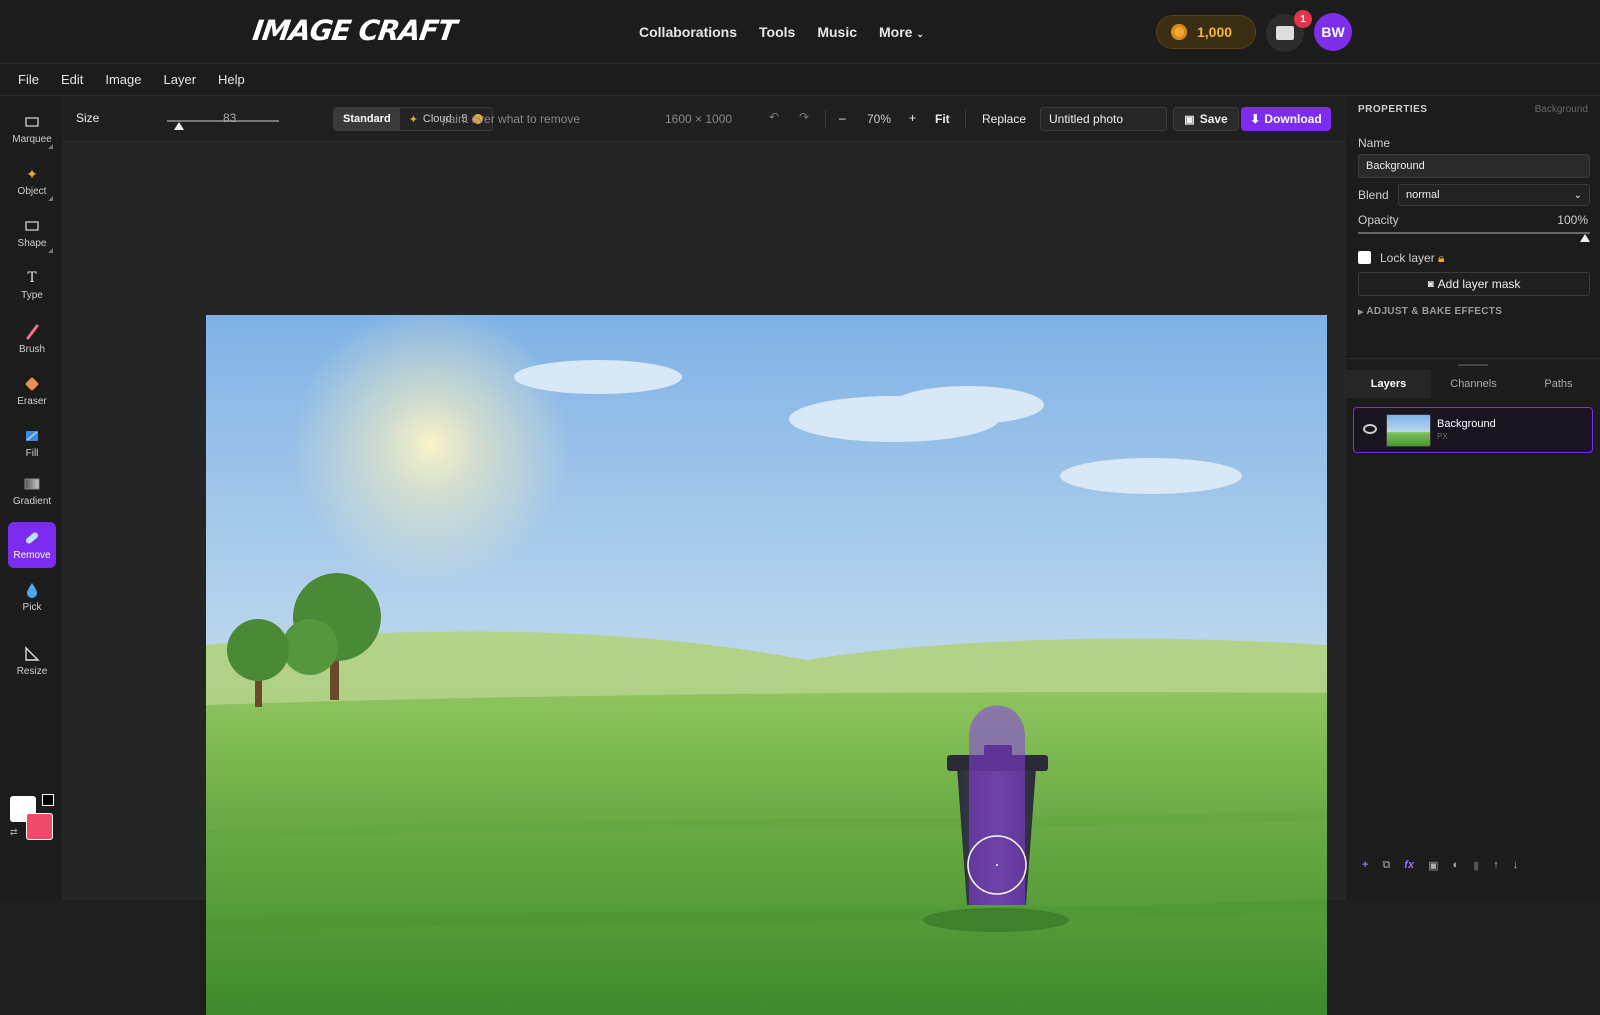  I want to click on adjust-bake-effects-toggle: ▶ ADJUST & BAKE EFFECTS, so click(1430, 311).